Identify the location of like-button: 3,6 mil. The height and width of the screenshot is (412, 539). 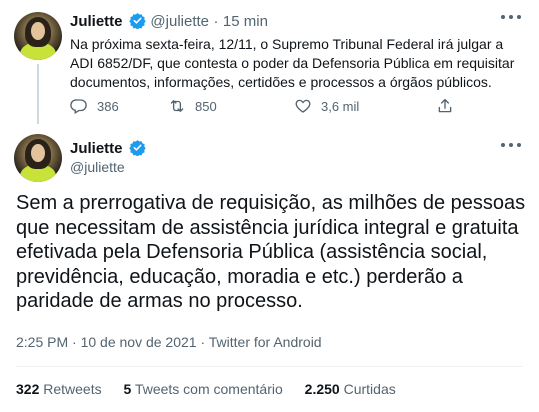
(349, 106).